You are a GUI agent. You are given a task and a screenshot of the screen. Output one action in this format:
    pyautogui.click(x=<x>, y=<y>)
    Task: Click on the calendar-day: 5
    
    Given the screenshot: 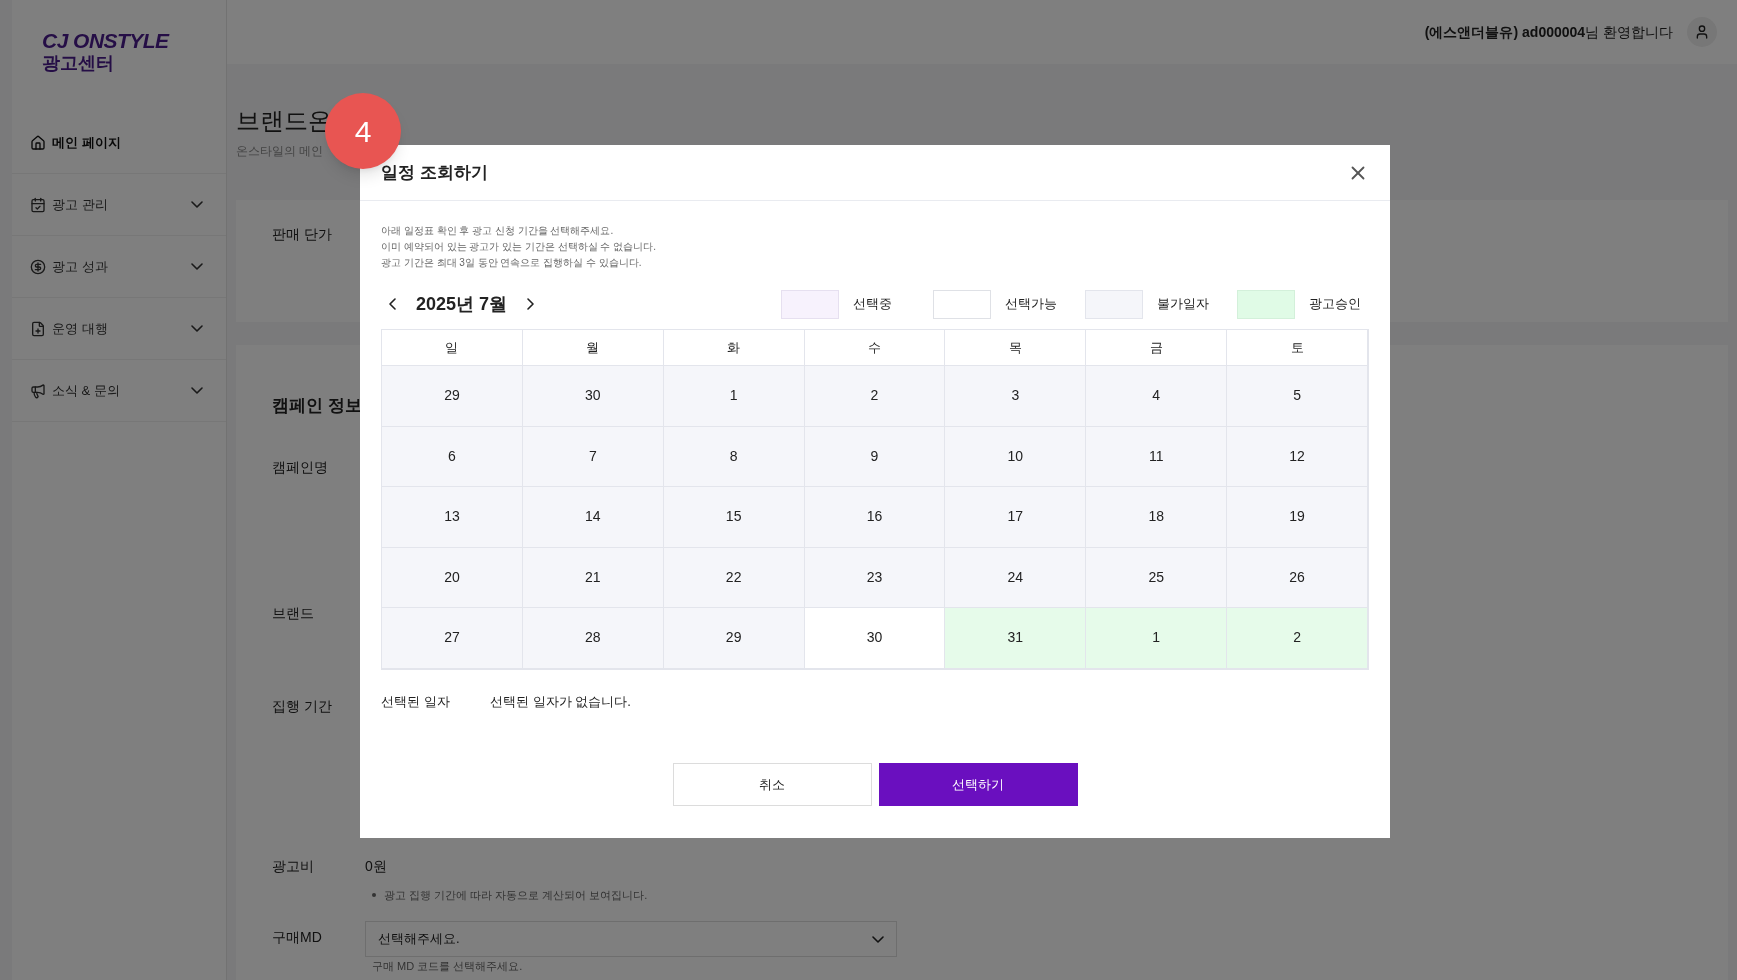 What is the action you would take?
    pyautogui.click(x=1297, y=396)
    